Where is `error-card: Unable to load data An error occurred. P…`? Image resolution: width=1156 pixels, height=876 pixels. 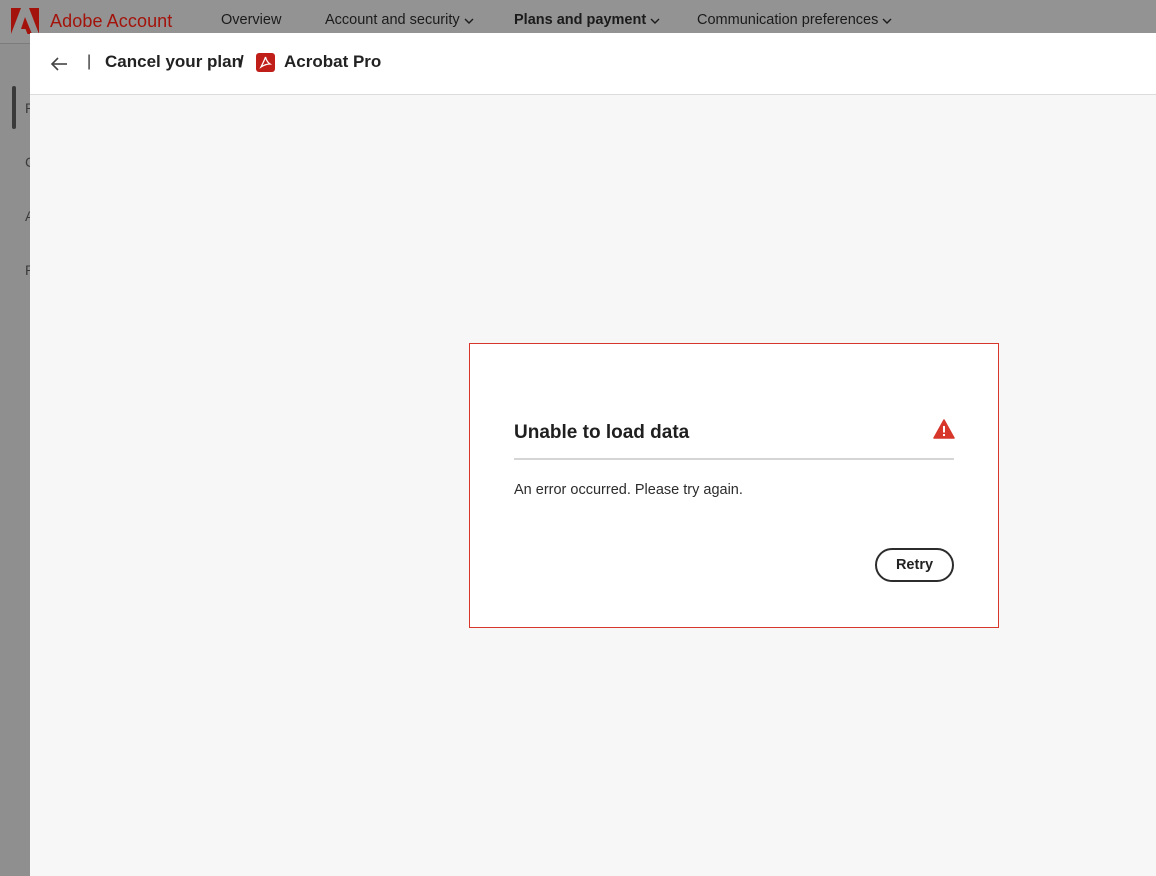
error-card: Unable to load data An error occurred. P… is located at coordinates (734, 485).